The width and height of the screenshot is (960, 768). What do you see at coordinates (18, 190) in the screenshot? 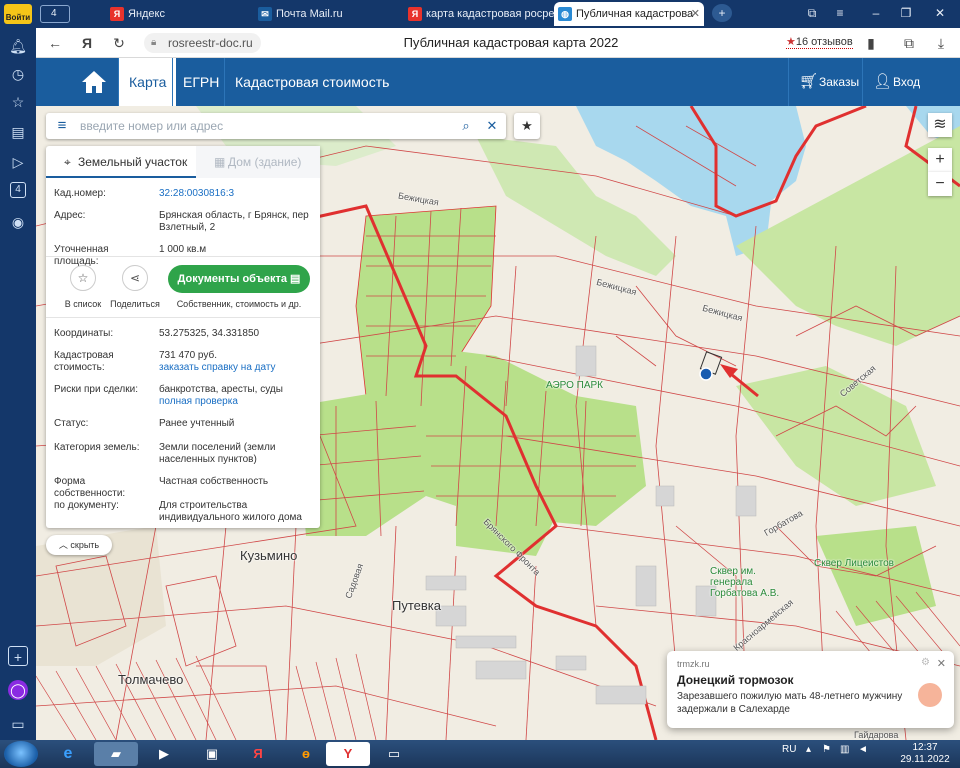
I see `rail-badge: 4` at bounding box center [18, 190].